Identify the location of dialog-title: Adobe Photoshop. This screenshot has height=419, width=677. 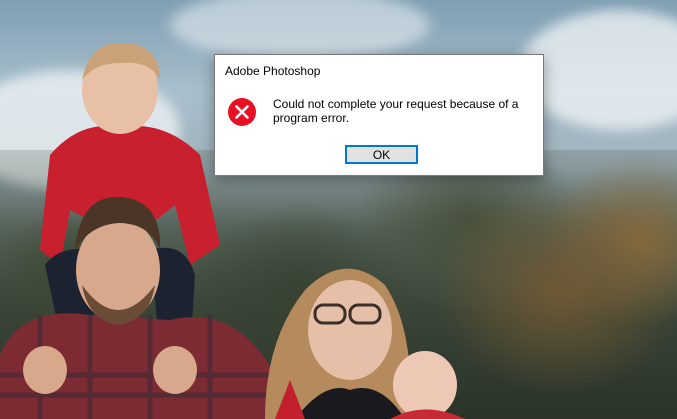
(273, 71).